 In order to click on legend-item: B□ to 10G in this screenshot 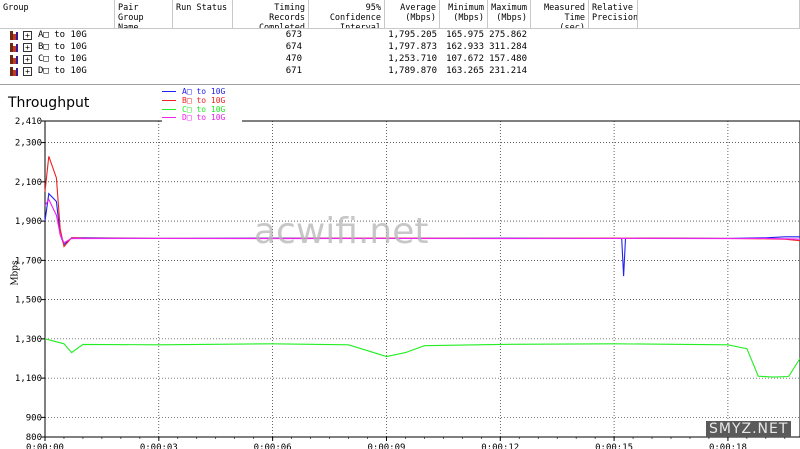, I will do `click(202, 100)`.